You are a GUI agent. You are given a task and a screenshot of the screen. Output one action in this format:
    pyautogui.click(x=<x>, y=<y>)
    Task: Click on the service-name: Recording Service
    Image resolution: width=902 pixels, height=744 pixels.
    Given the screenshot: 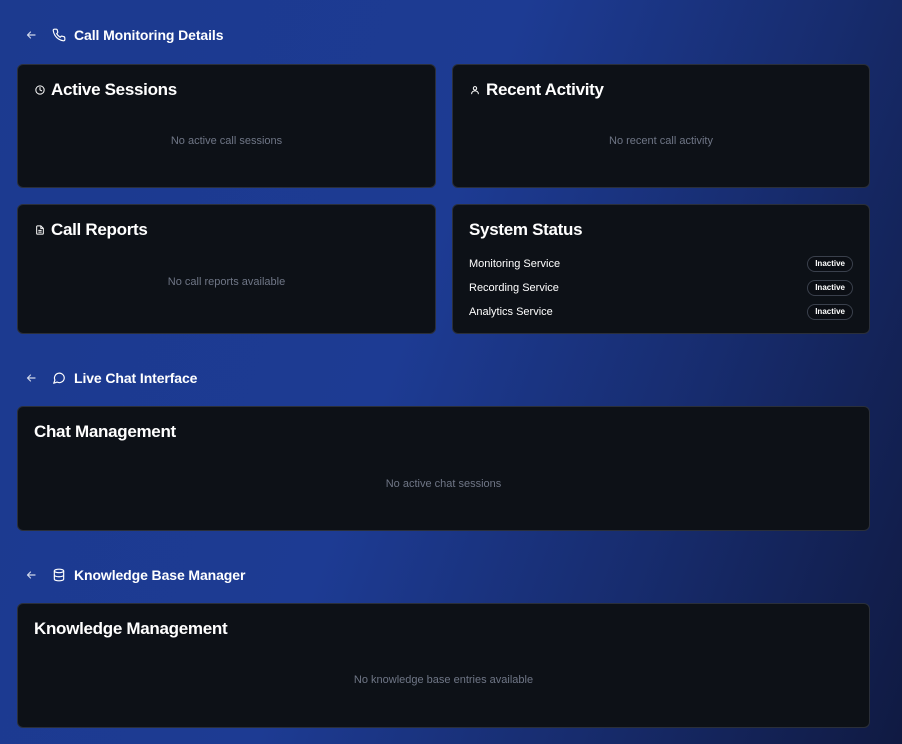 What is the action you would take?
    pyautogui.click(x=514, y=288)
    